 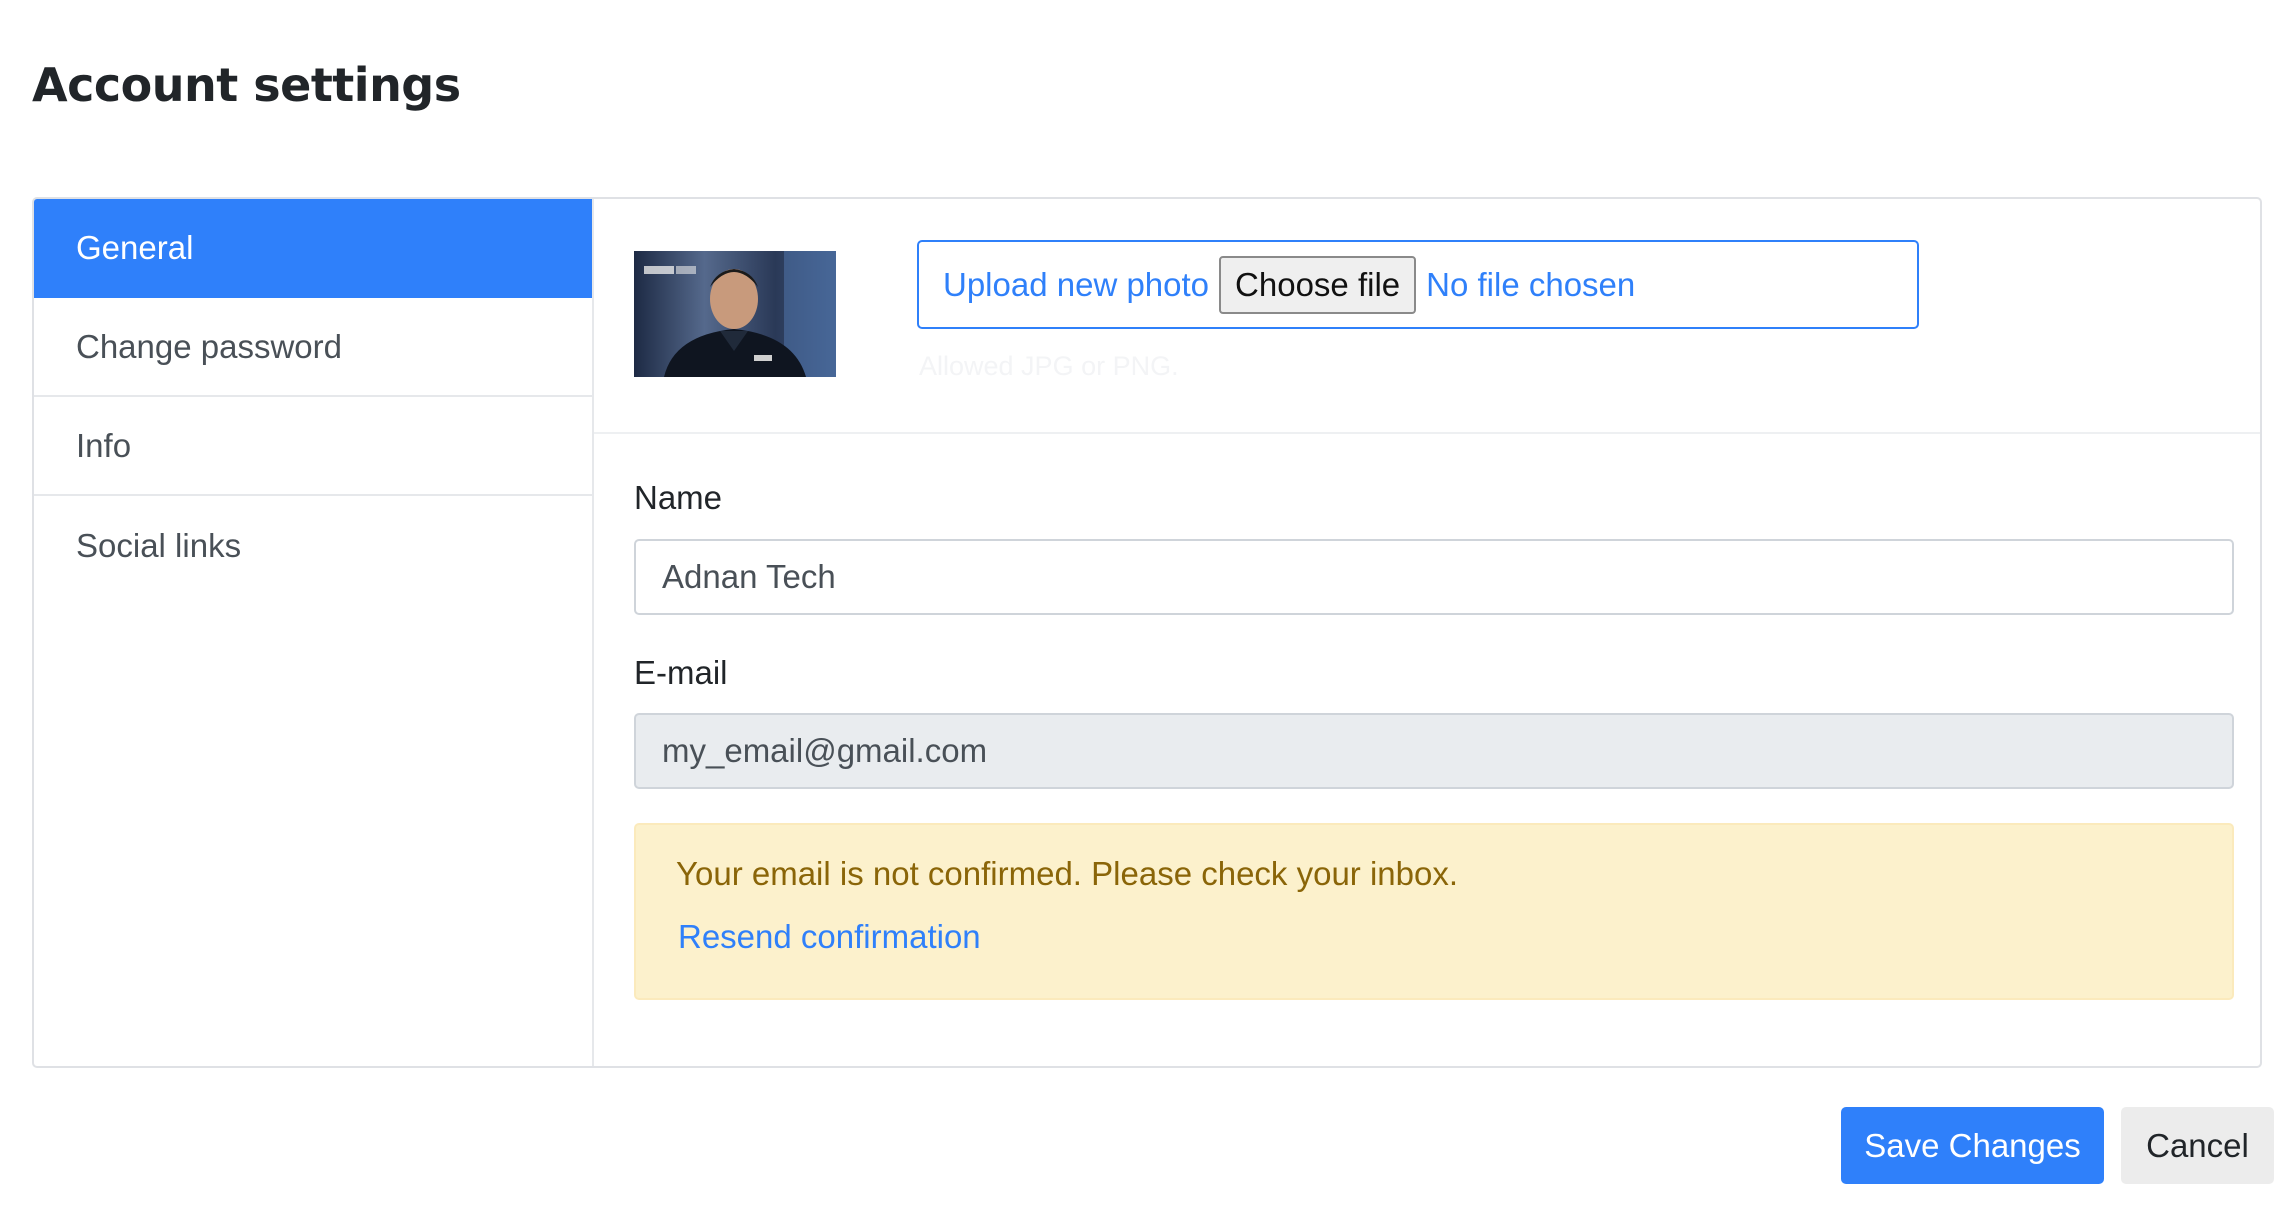 I want to click on choose-file-button: Choose file, so click(x=1318, y=284).